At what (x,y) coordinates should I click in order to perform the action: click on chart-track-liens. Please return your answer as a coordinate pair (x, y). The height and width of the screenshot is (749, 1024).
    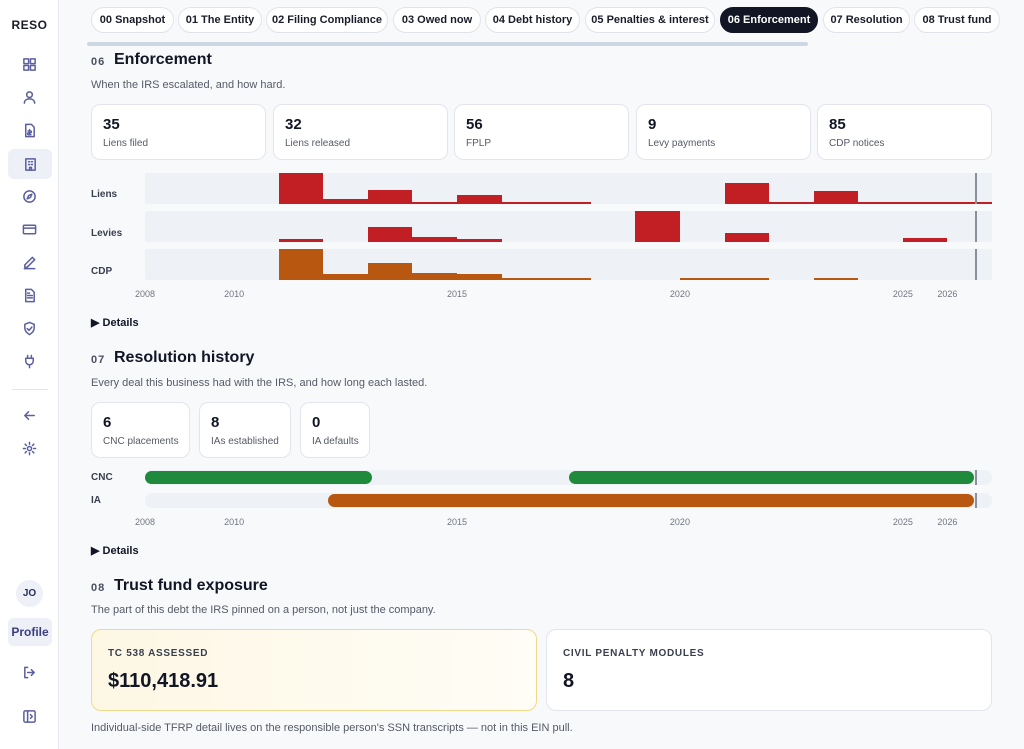
    Looking at the image, I should click on (568, 188).